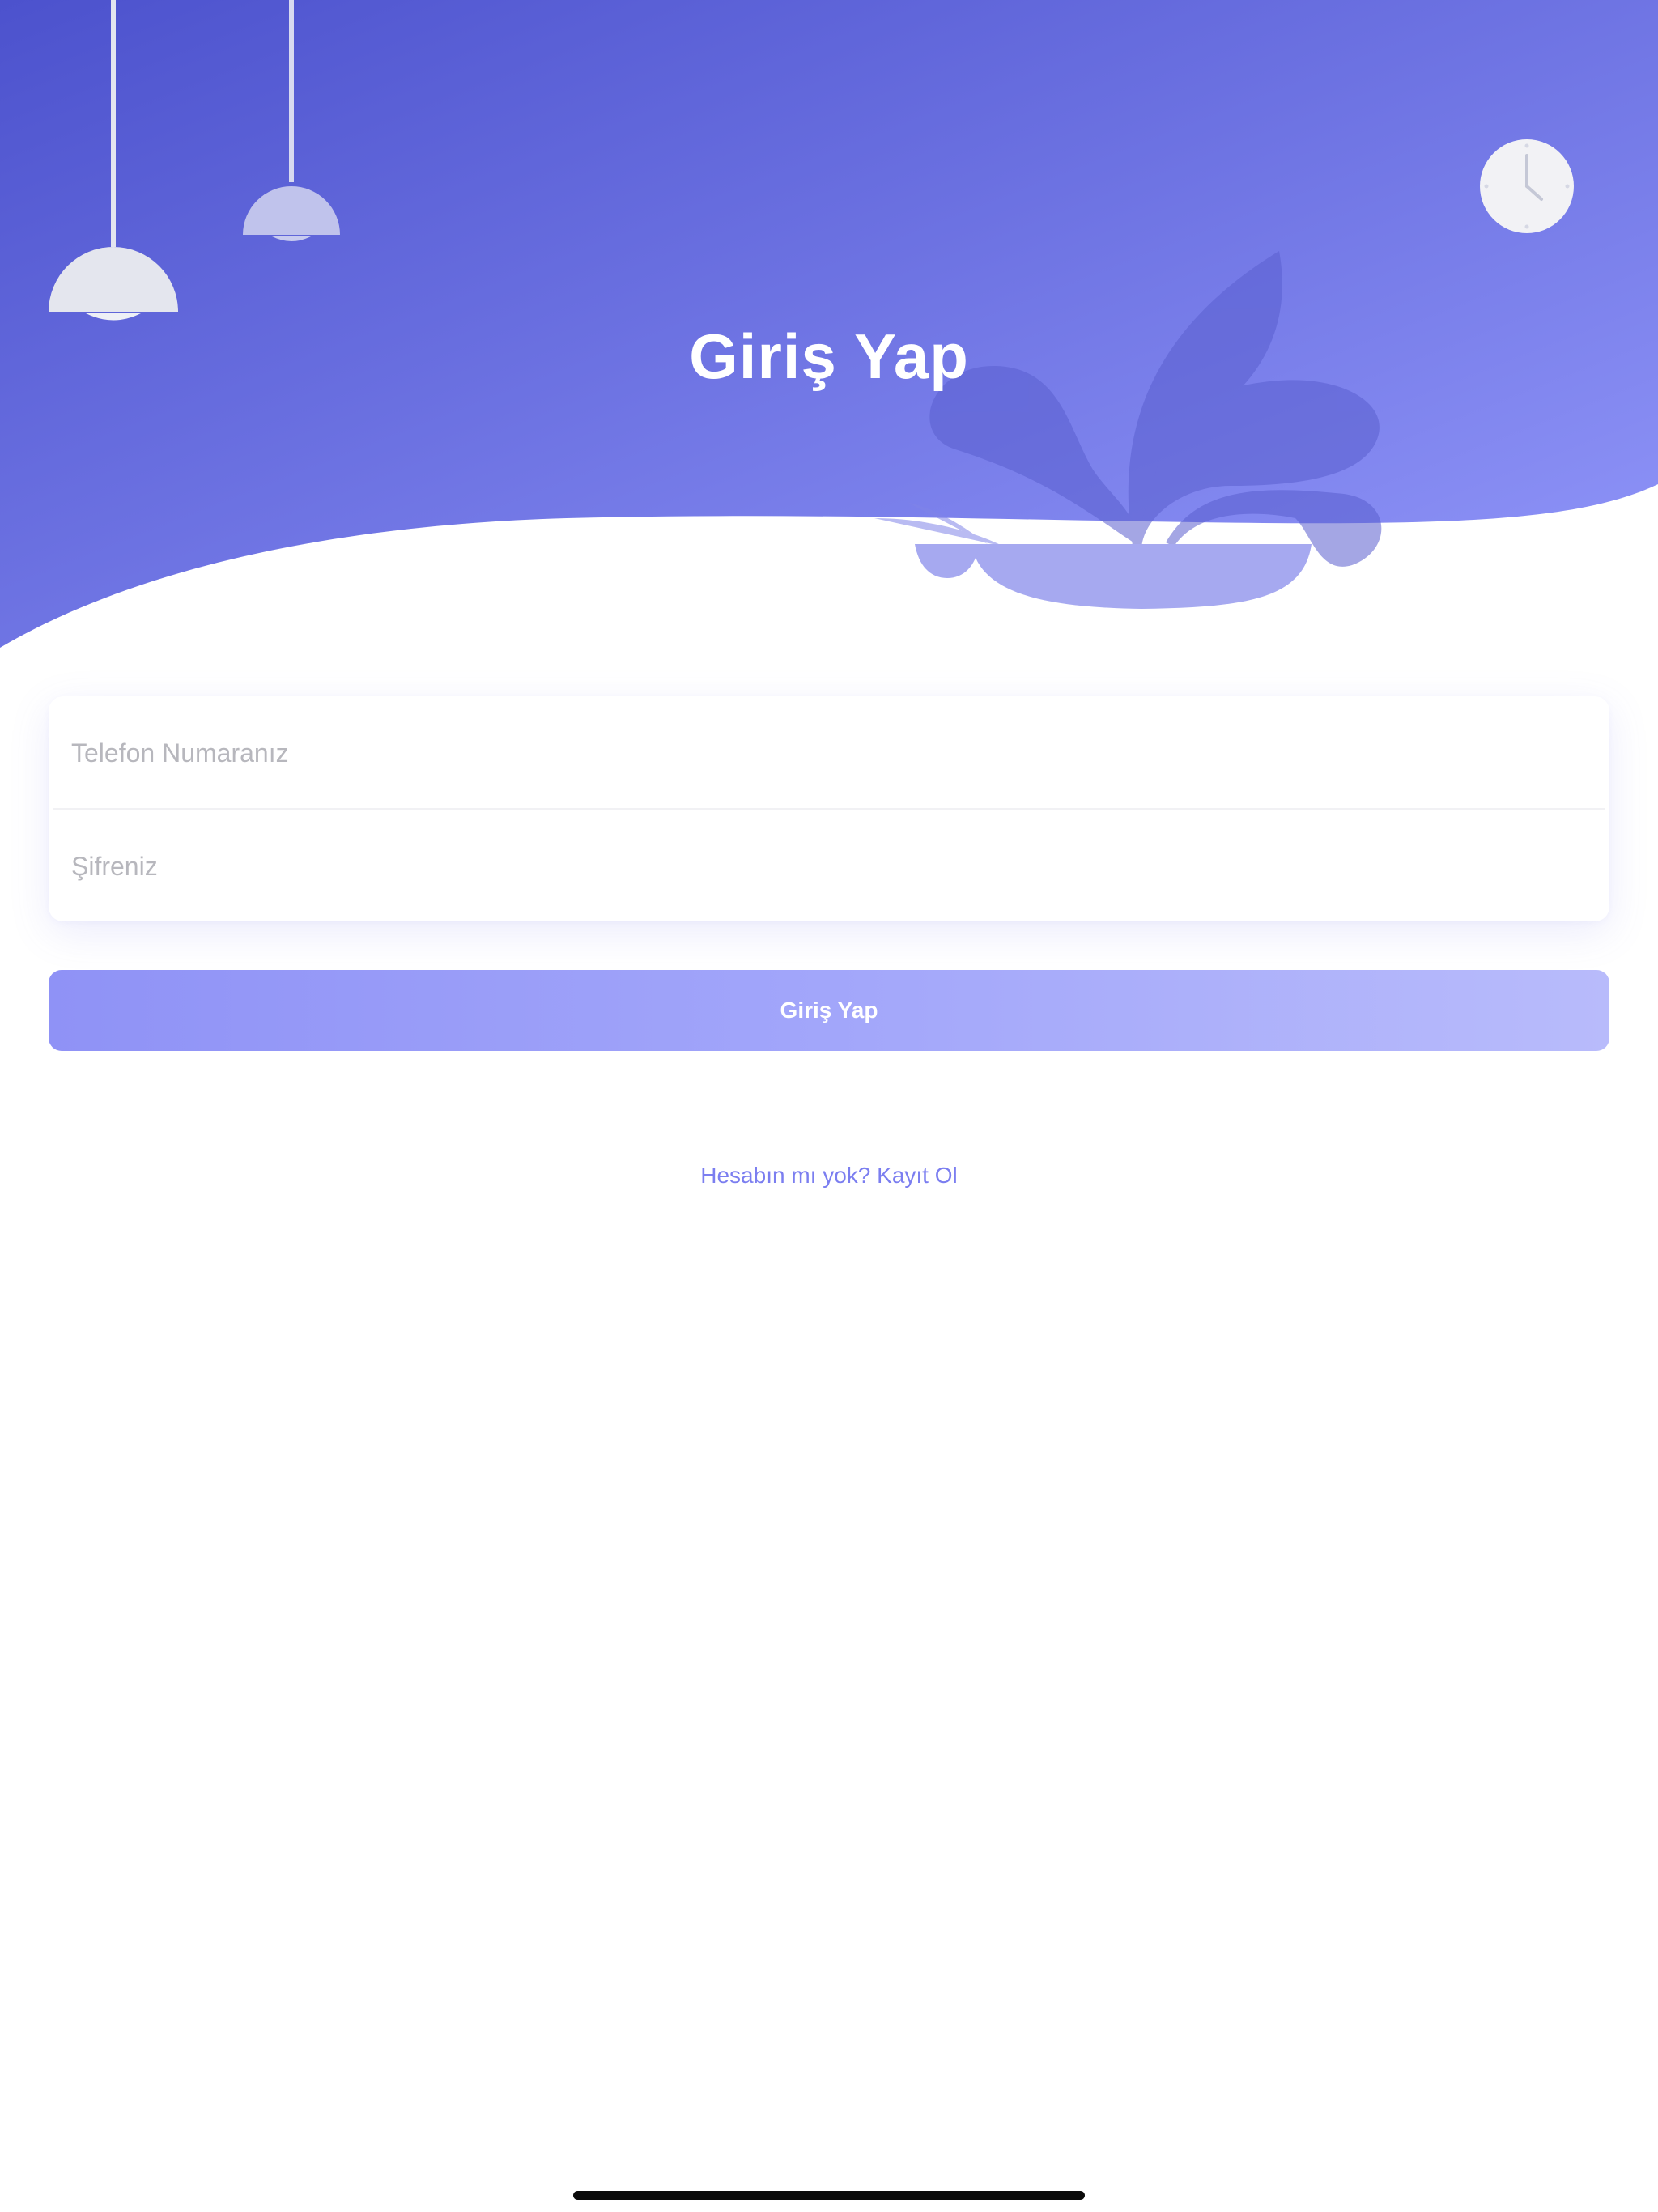 Image resolution: width=1658 pixels, height=2212 pixels. I want to click on phone-input, so click(831, 753).